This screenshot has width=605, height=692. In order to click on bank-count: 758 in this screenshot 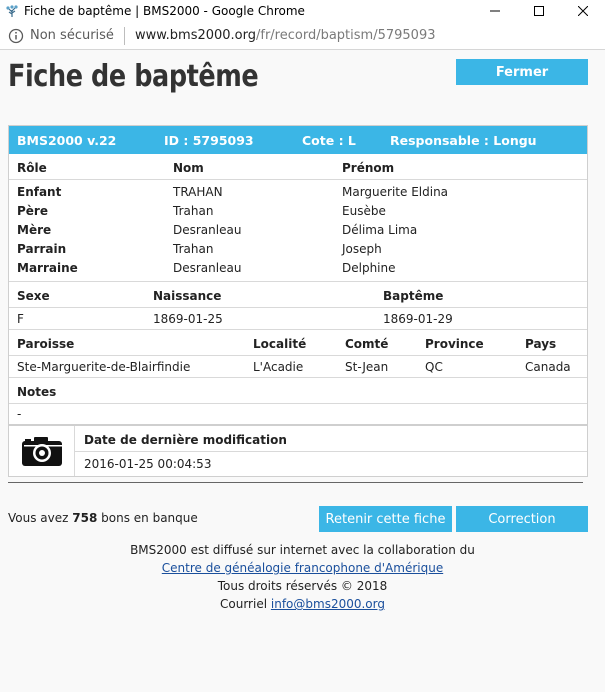, I will do `click(85, 518)`.